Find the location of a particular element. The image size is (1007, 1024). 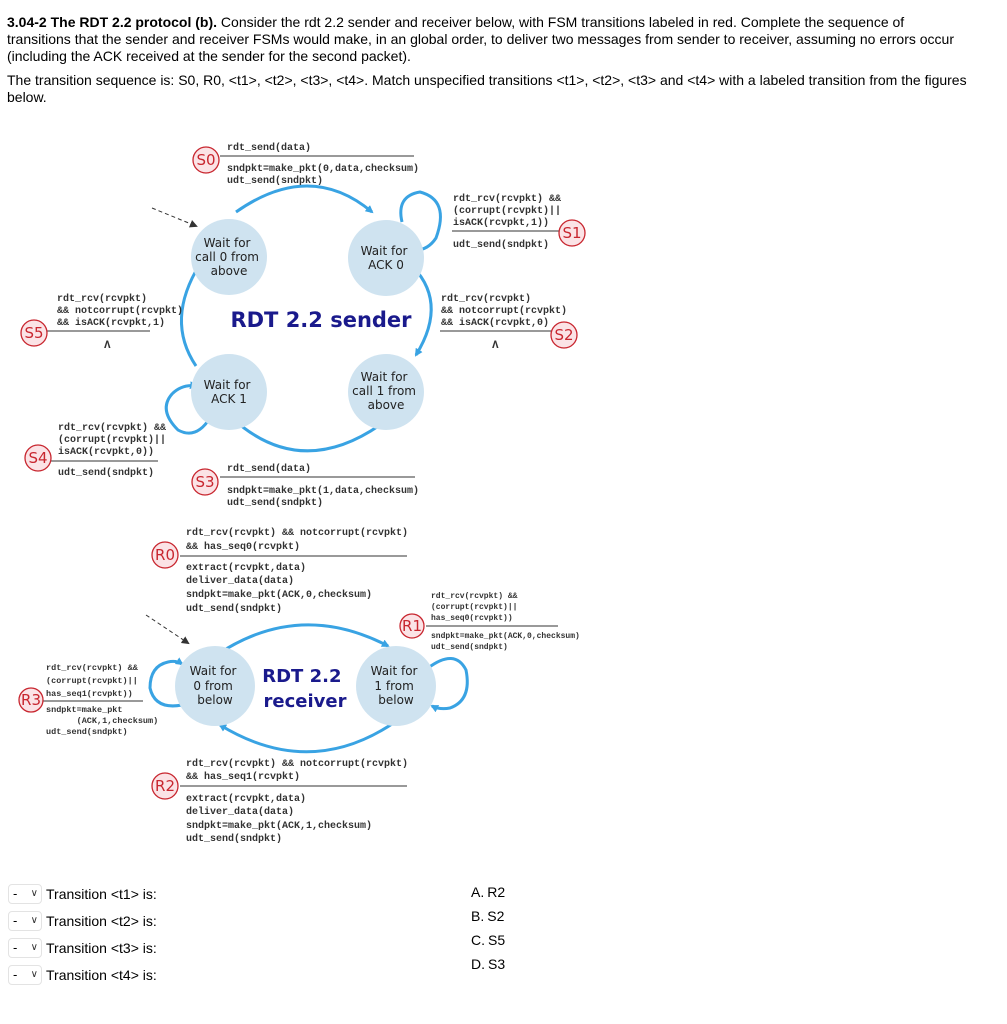

initial-arrow-sender is located at coordinates (174, 217).